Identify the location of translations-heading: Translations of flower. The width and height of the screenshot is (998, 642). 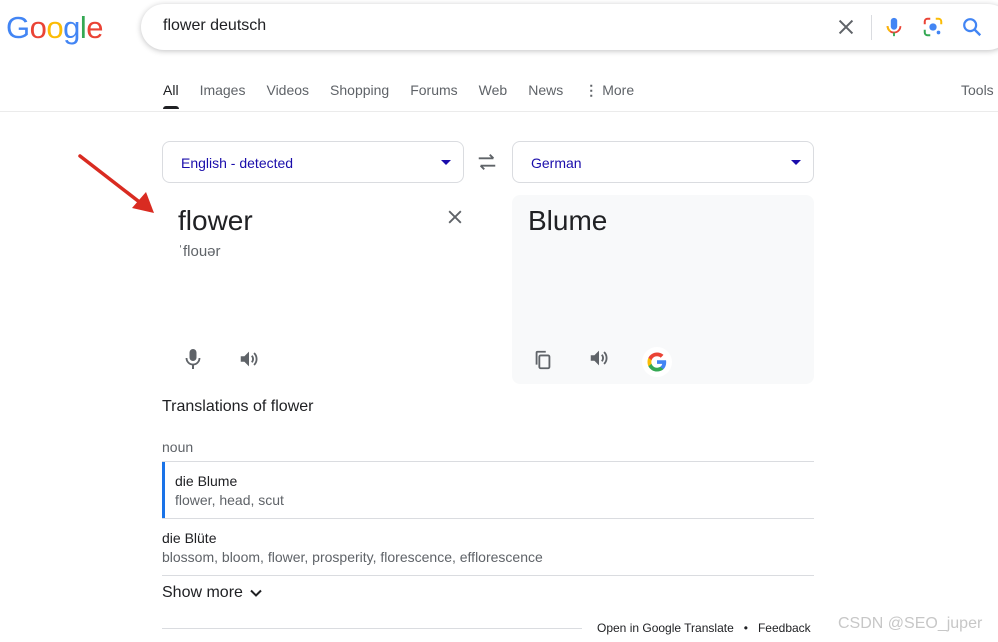
(238, 406).